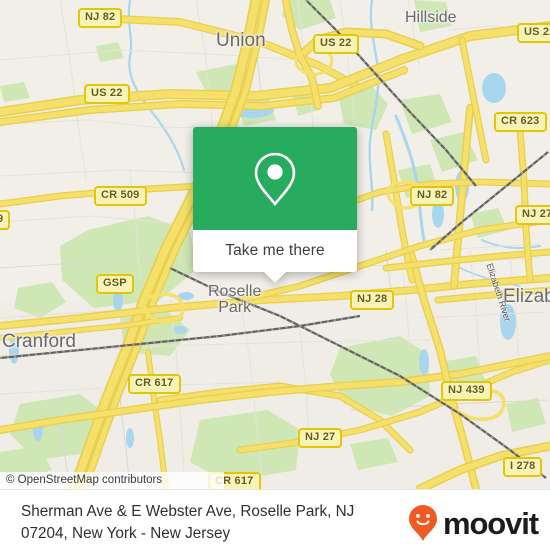  I want to click on route-shield-cr-509: CR 509, so click(120, 196).